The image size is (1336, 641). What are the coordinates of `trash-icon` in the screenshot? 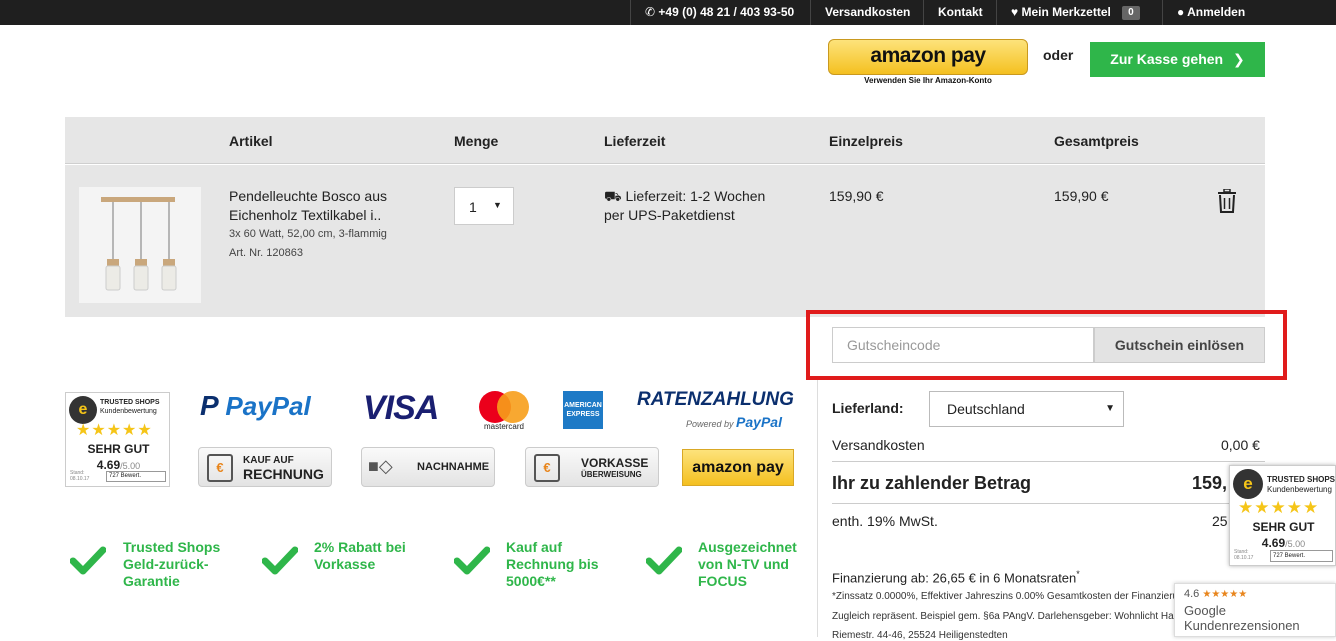 It's located at (1227, 200).